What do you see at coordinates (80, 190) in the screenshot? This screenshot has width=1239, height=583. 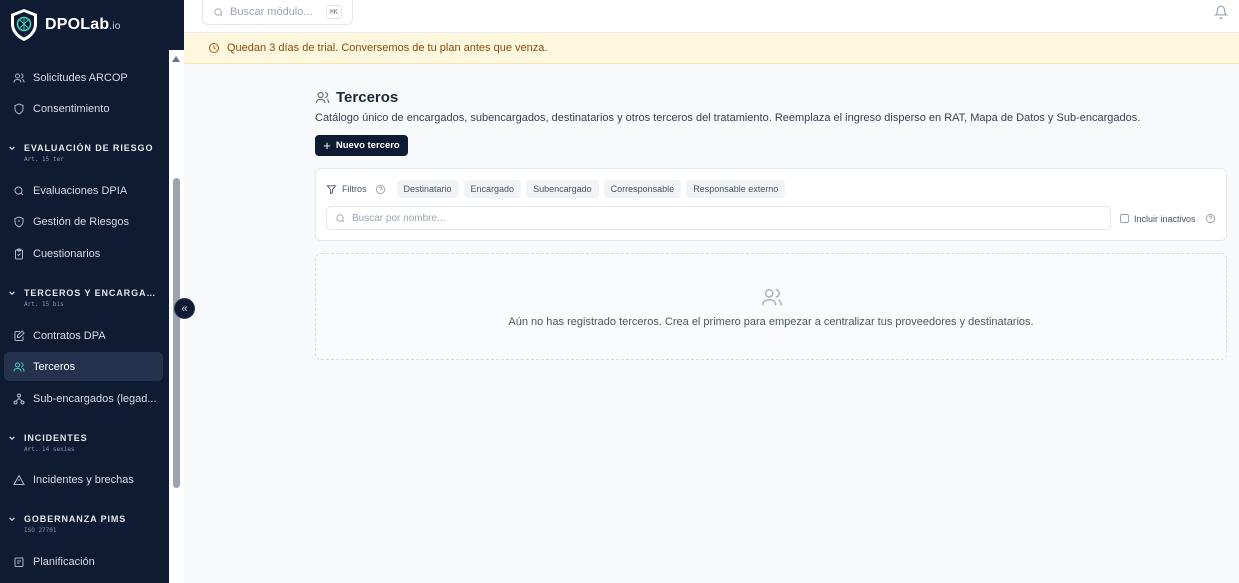 I see `sidebar-item-label: Evaluaciones DPIA` at bounding box center [80, 190].